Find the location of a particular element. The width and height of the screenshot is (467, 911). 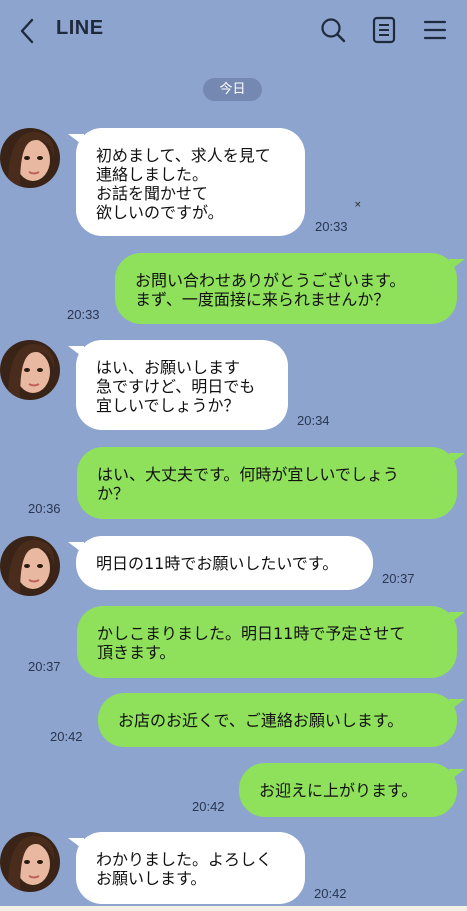

chat-title: LINE is located at coordinates (80, 28).